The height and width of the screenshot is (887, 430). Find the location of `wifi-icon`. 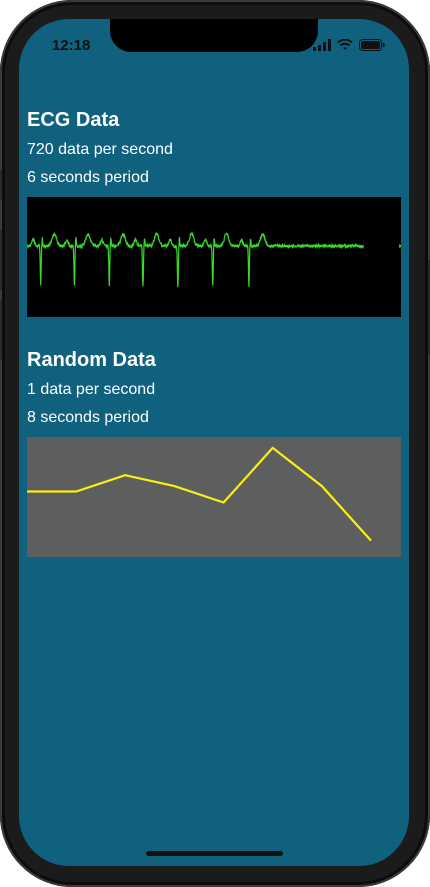

wifi-icon is located at coordinates (345, 44).